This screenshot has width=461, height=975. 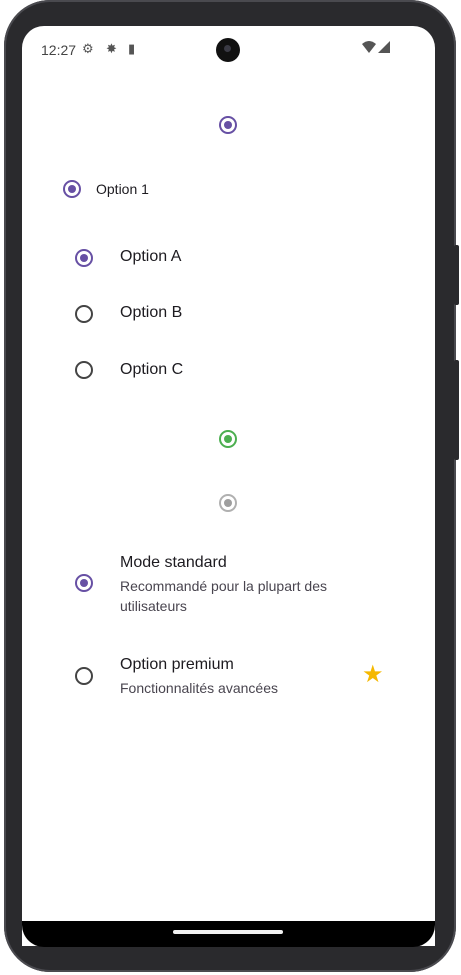 I want to click on home-gesture-pill, so click(x=228, y=932).